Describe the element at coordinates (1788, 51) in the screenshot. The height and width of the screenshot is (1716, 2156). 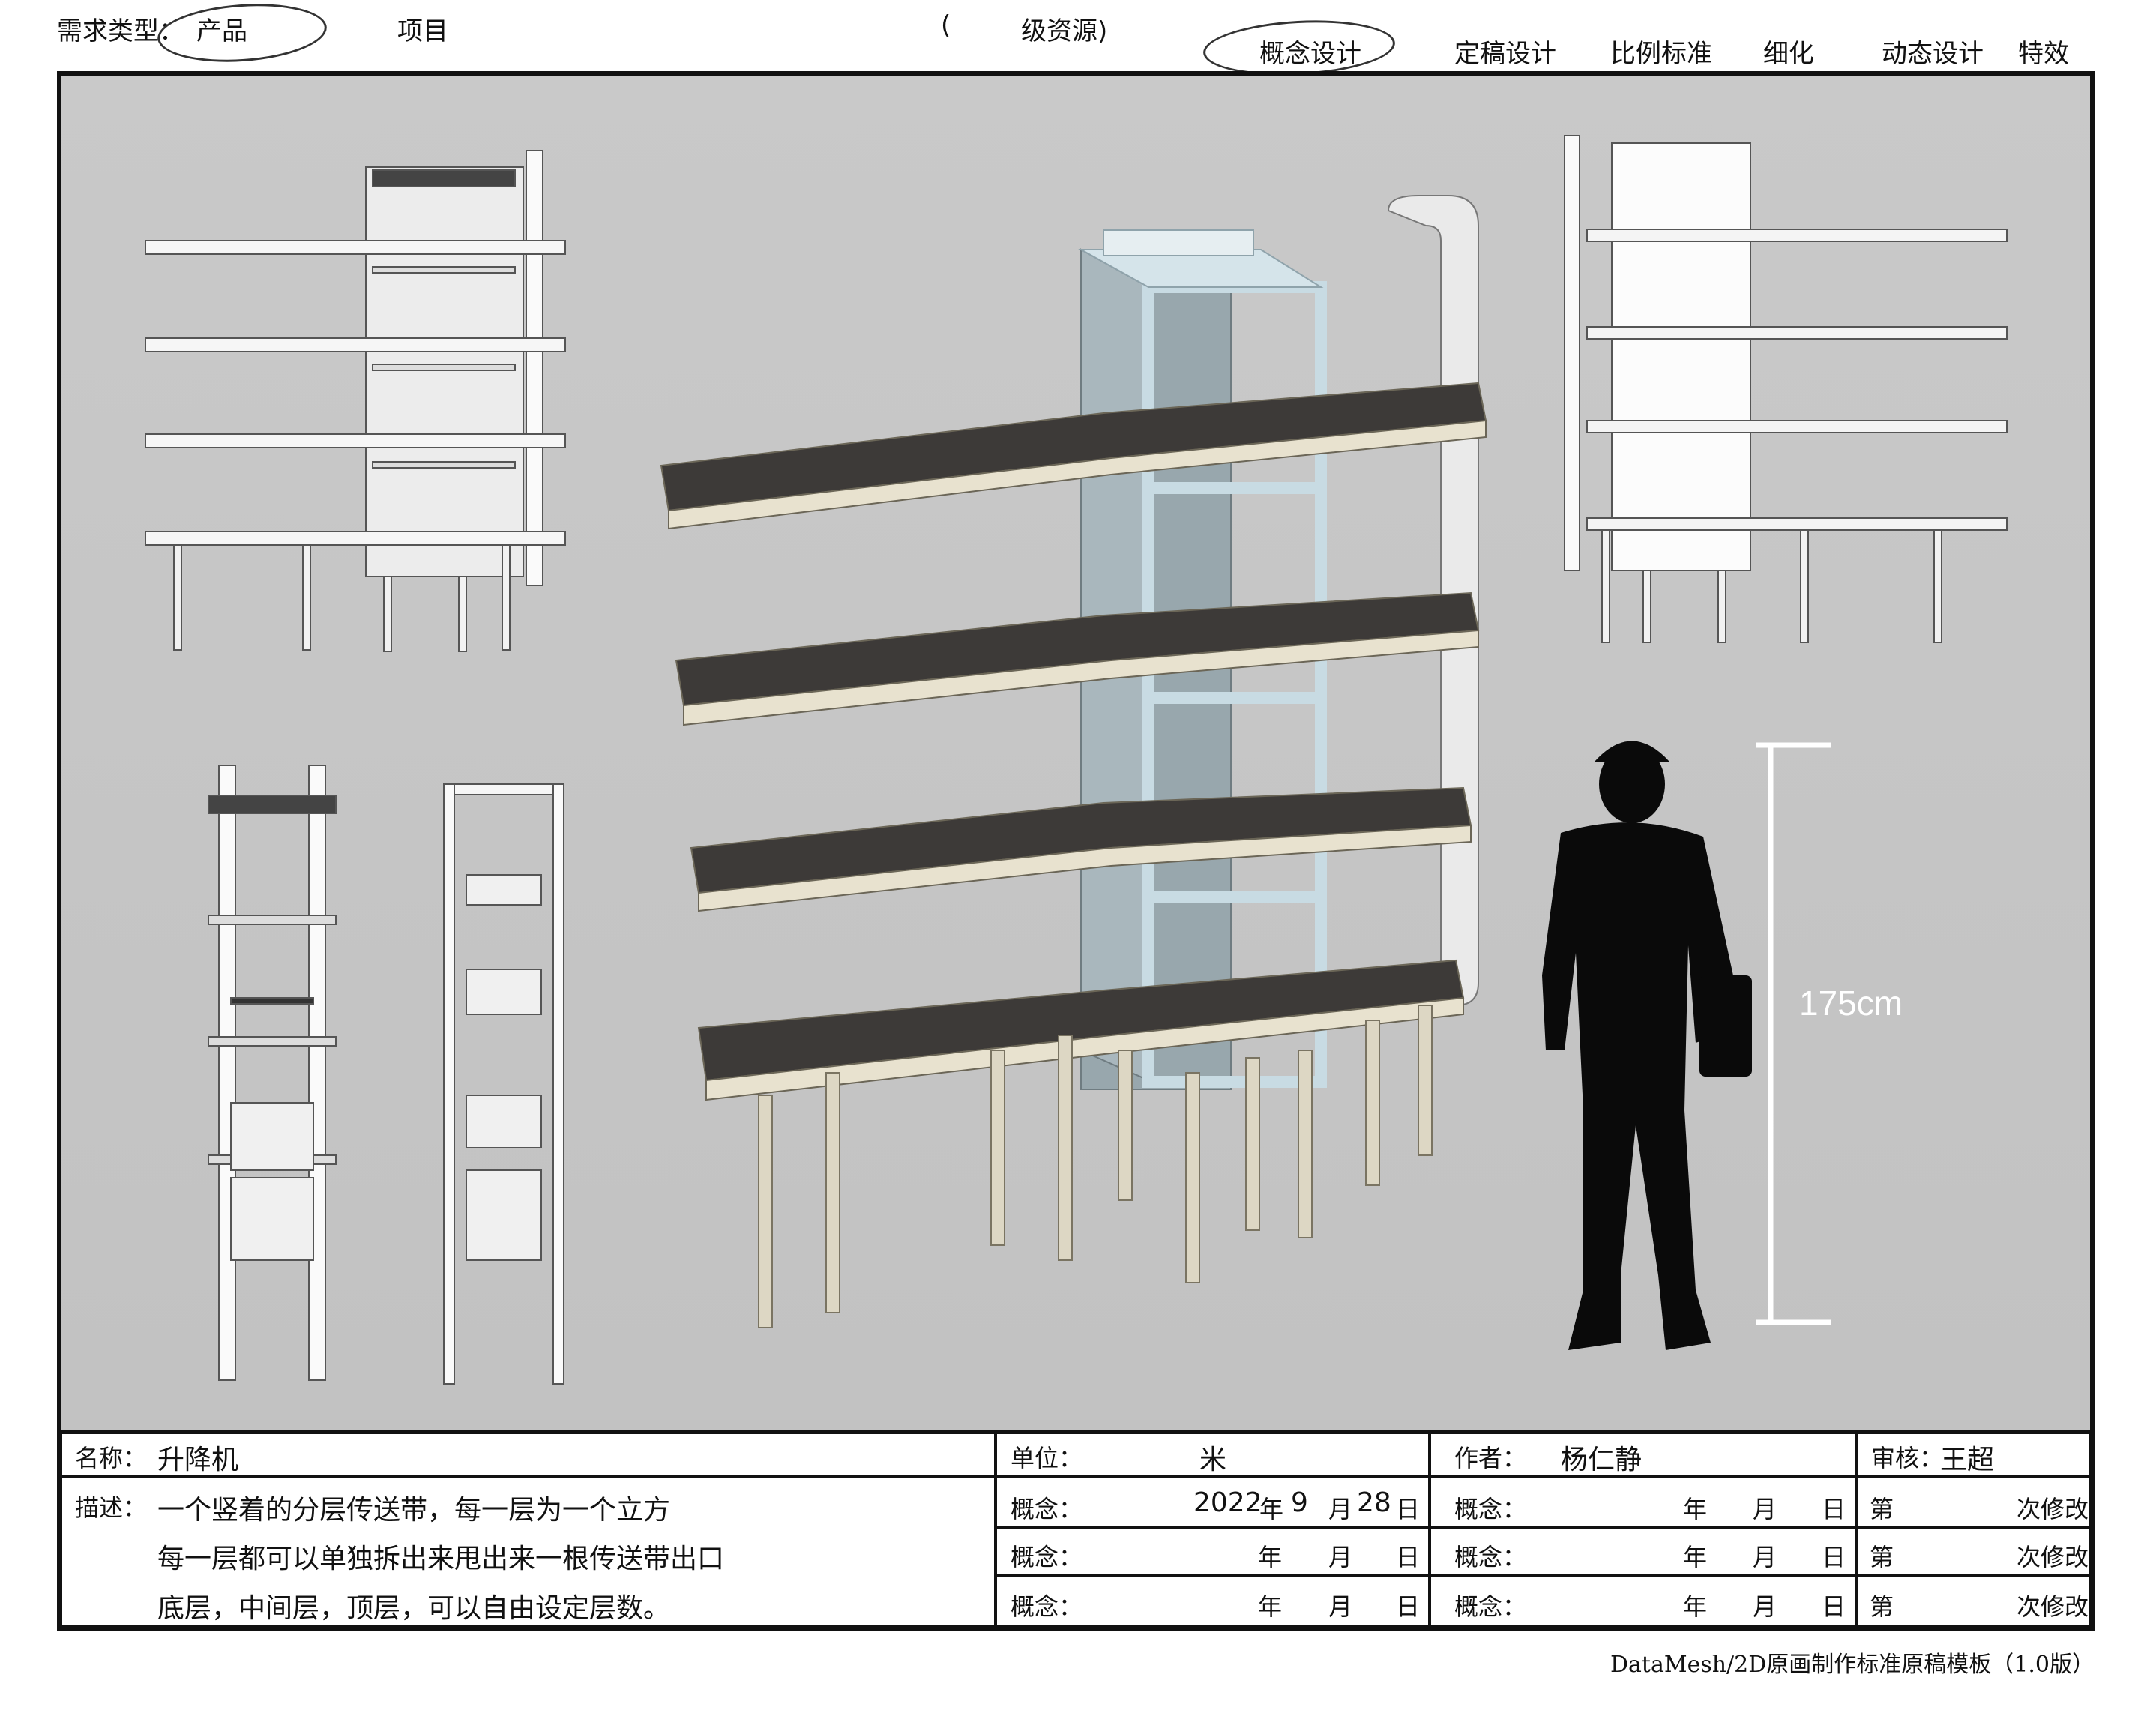
I see `stage-refinement: 细化` at that location.